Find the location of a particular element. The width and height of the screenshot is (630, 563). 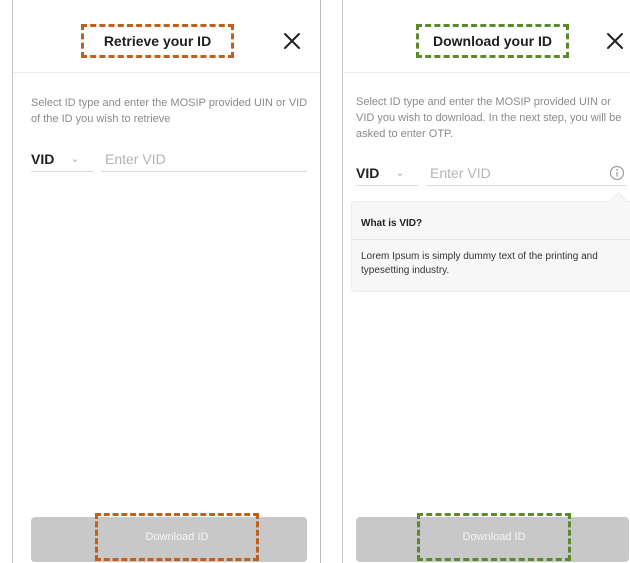

info-icon is located at coordinates (617, 173).